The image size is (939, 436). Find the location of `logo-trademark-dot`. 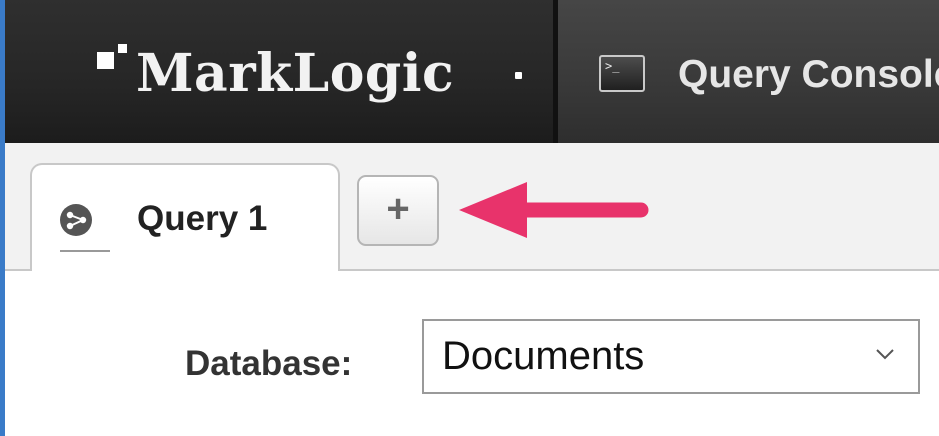

logo-trademark-dot is located at coordinates (518, 75).